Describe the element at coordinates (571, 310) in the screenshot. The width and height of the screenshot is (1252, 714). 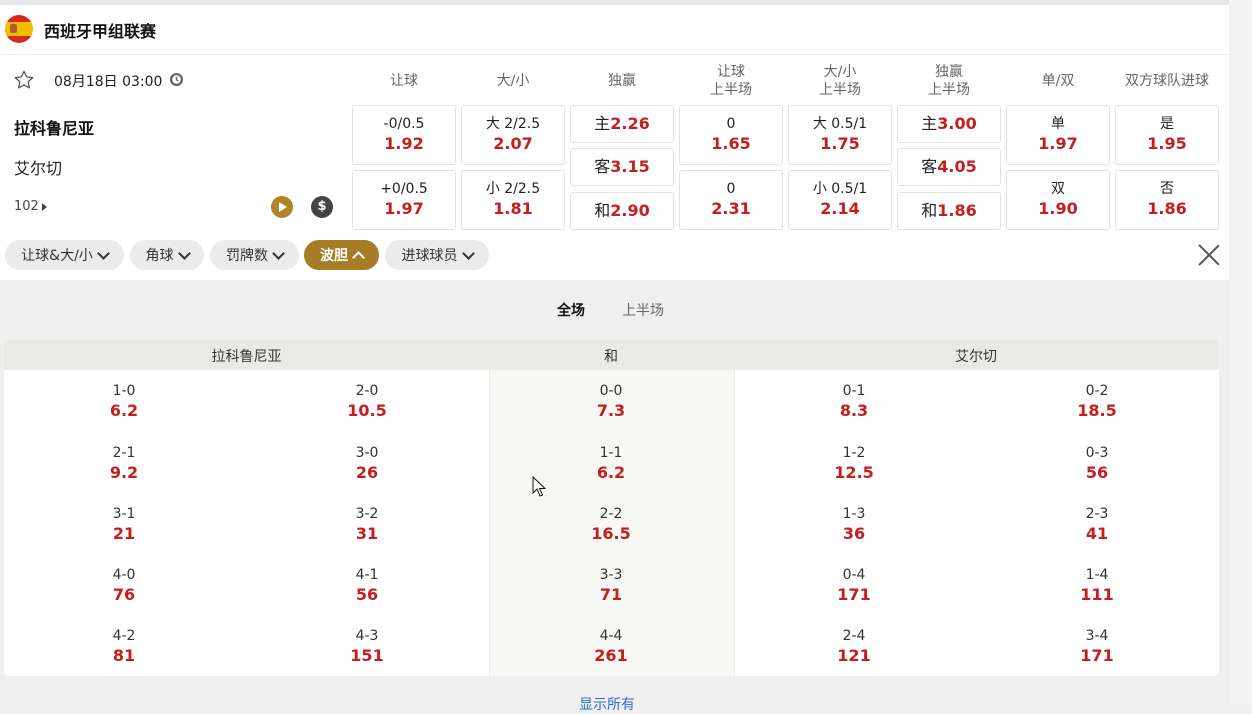
I see `tab-full-time: 全场` at that location.